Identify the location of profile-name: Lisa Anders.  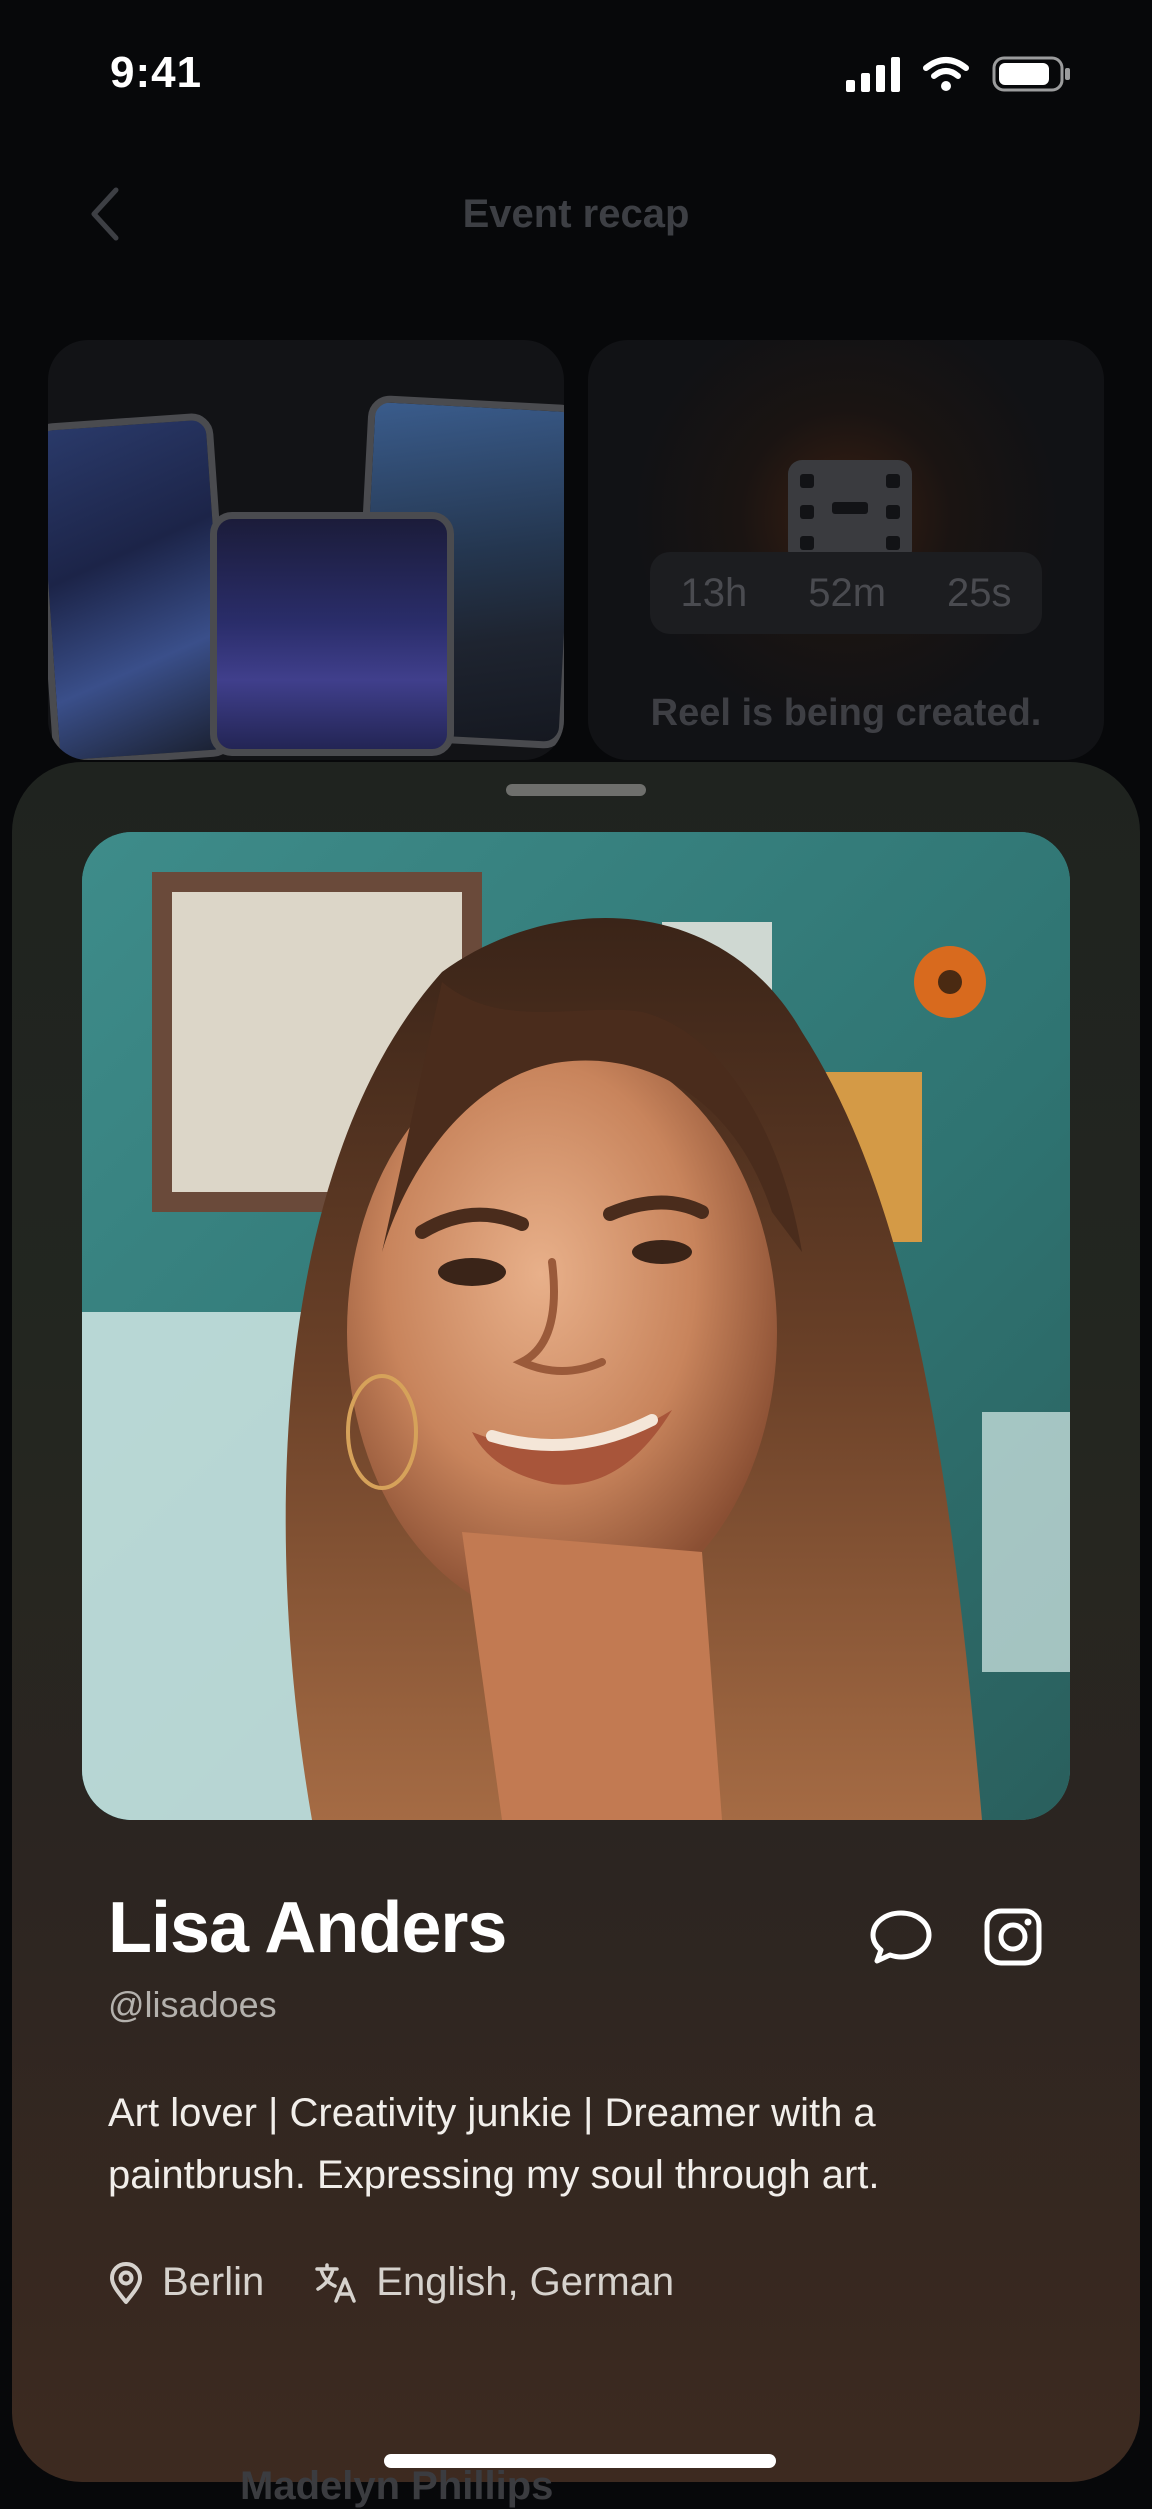
(307, 1928).